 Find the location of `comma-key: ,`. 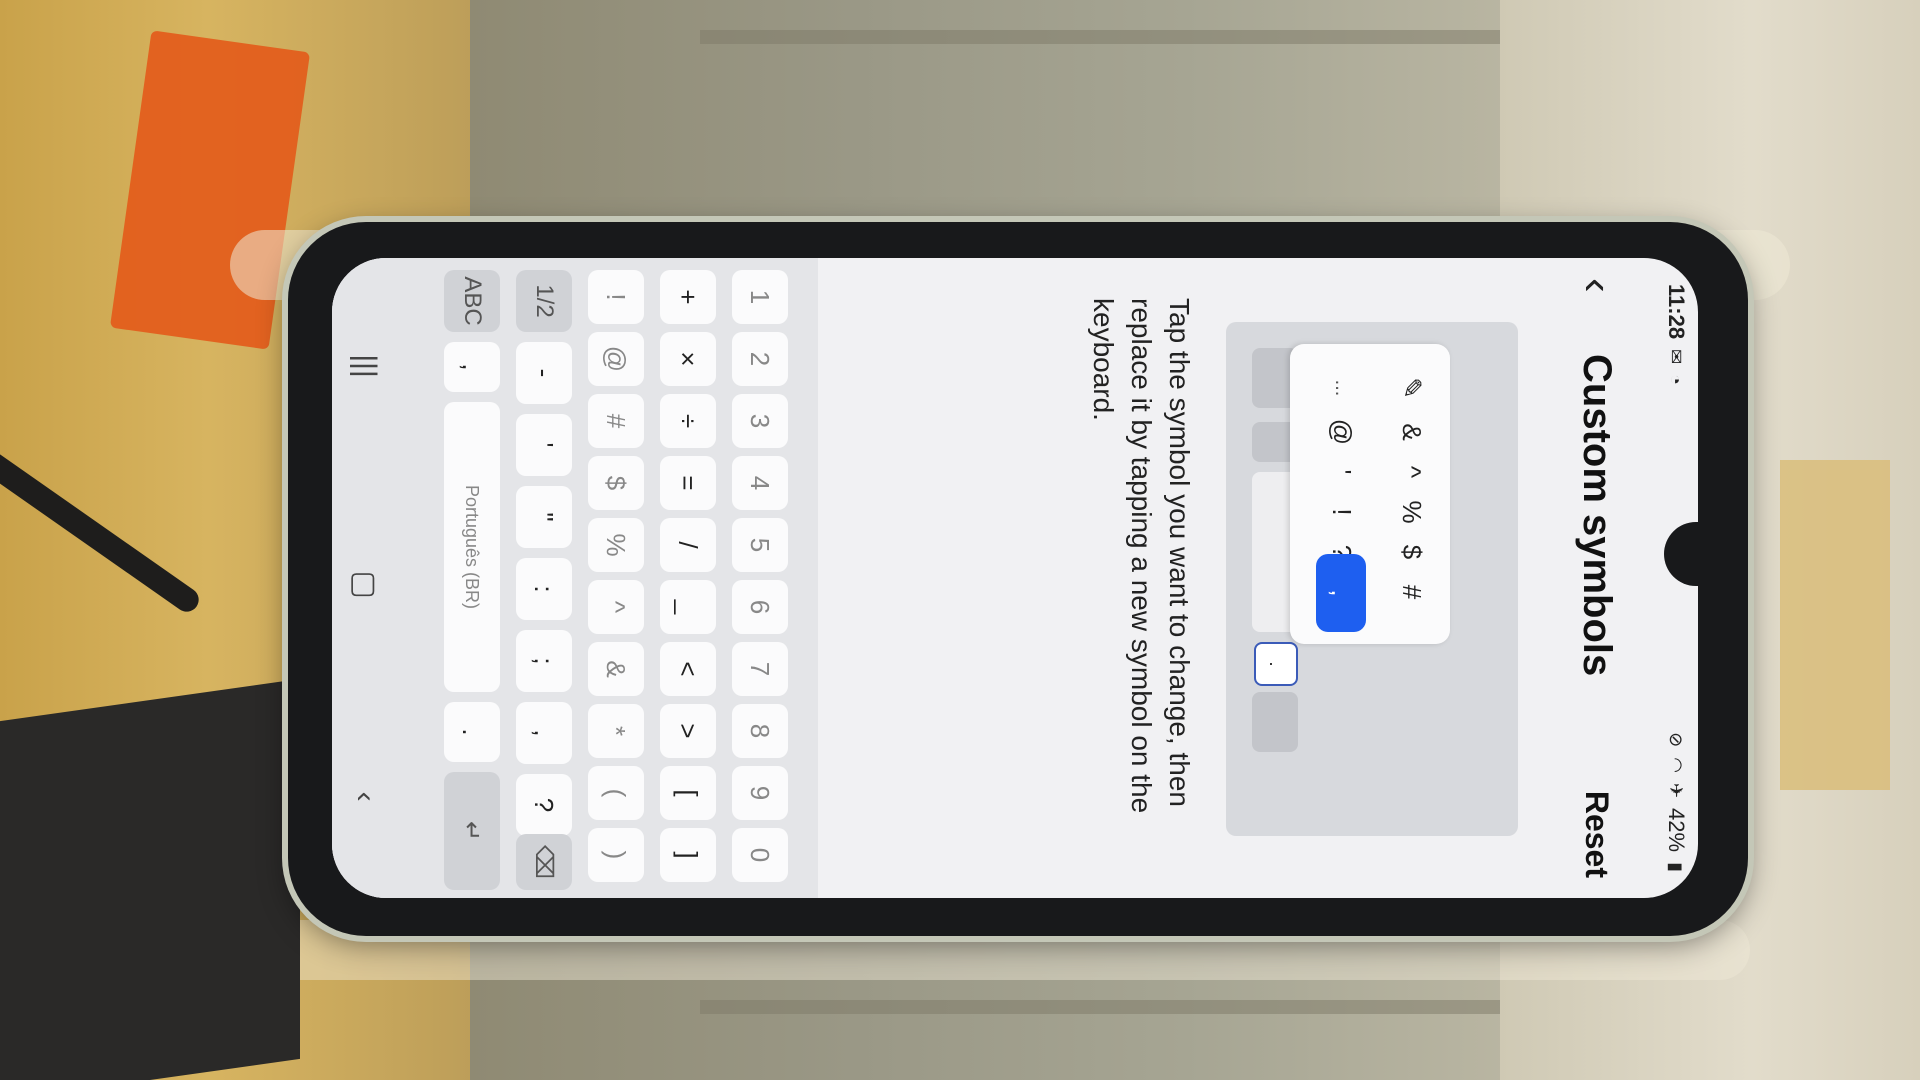

comma-key: , is located at coordinates (472, 367).